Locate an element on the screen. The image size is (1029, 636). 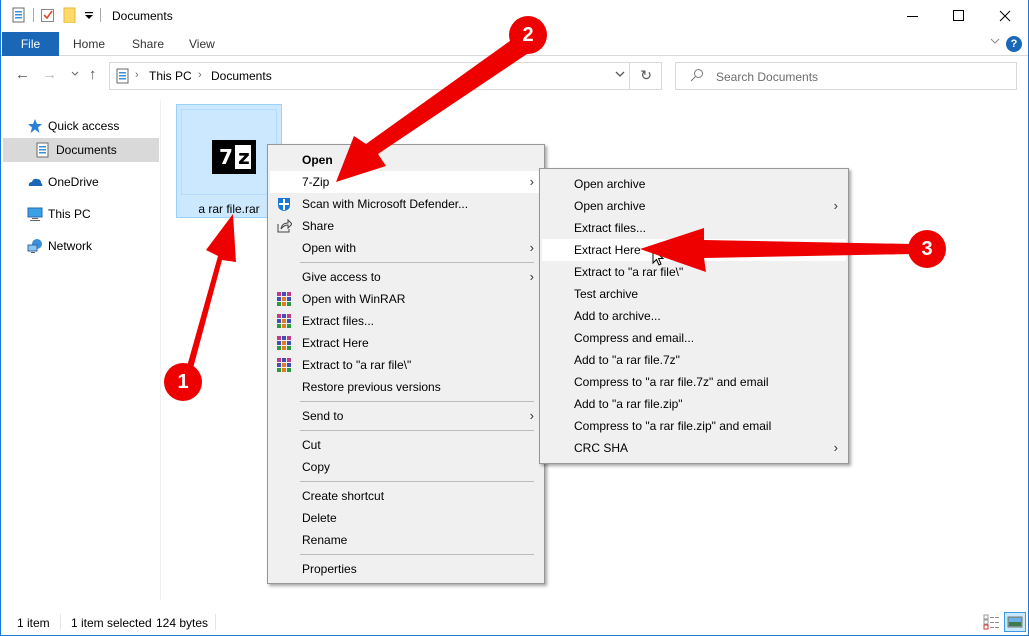
minimize-button is located at coordinates (913, 16).